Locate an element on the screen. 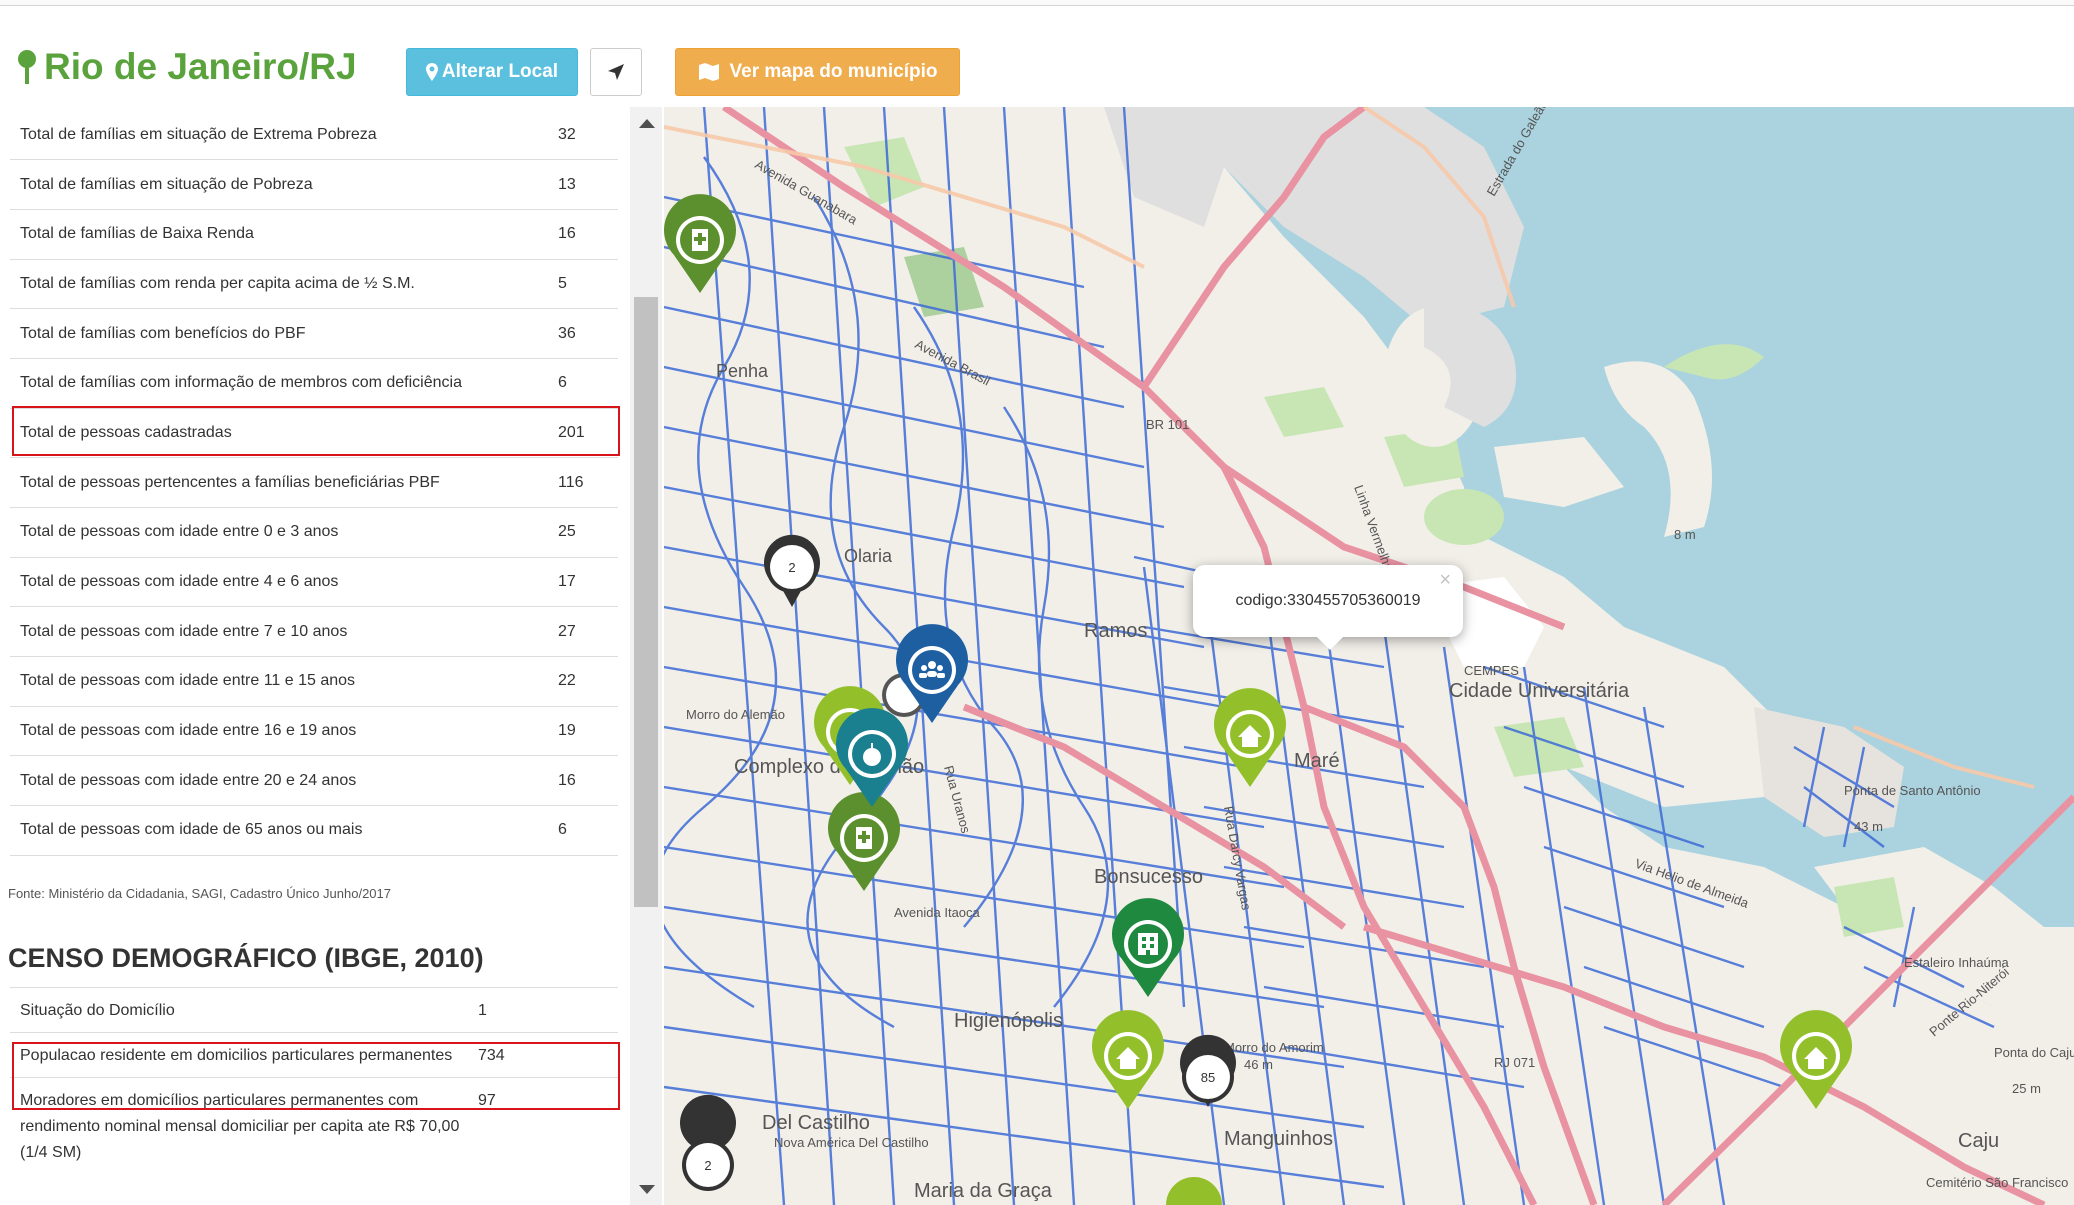 Image resolution: width=2074 pixels, height=1205 pixels. row-value: 5 is located at coordinates (588, 284).